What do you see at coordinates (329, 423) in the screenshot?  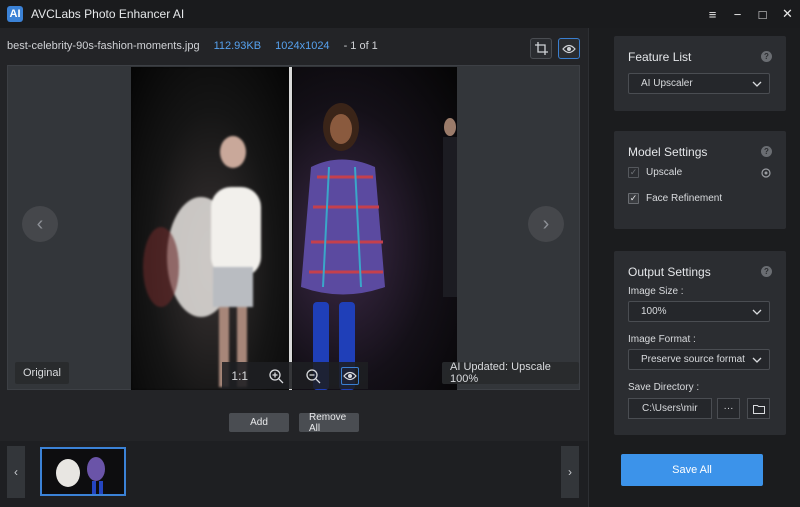 I see `remove-all-button: Remove All` at bounding box center [329, 423].